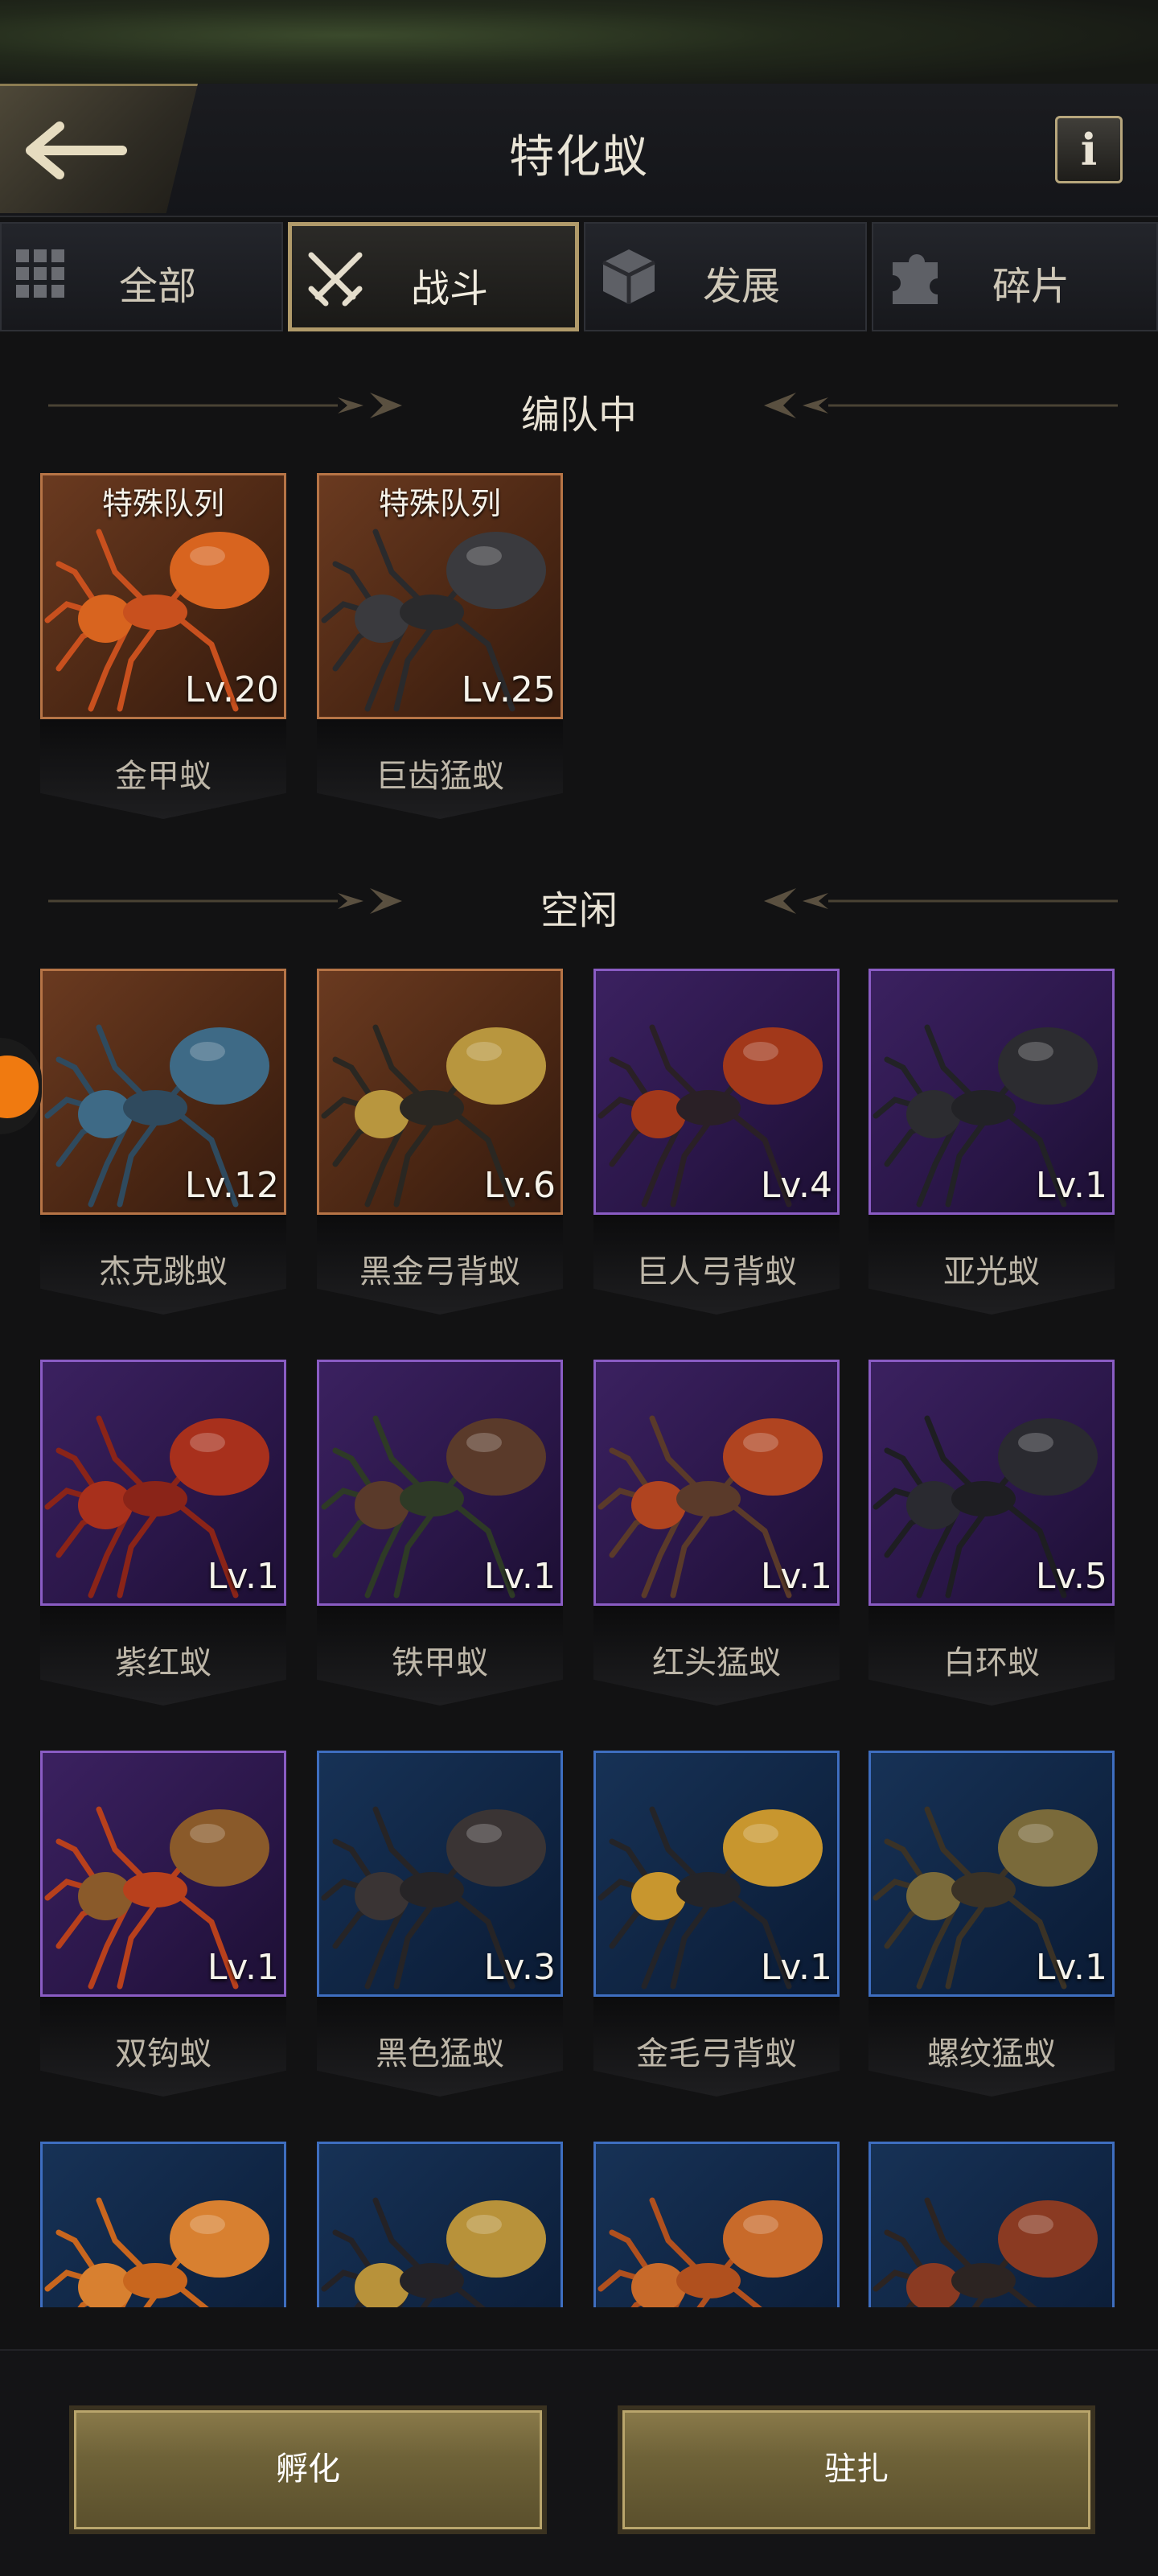 This screenshot has height=2576, width=1158. I want to click on ant-tile: Lv.3, so click(440, 1874).